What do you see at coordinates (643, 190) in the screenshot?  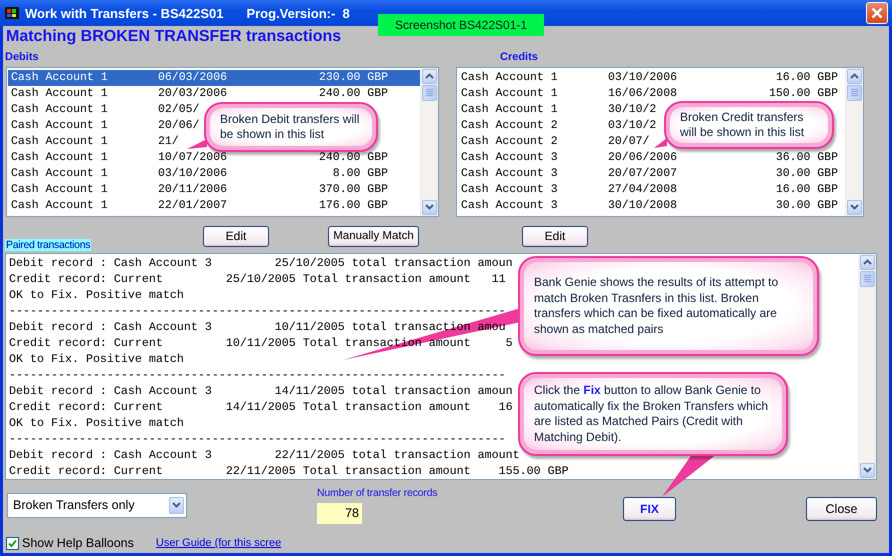 I see `date-cell-text: 27/04/2008` at bounding box center [643, 190].